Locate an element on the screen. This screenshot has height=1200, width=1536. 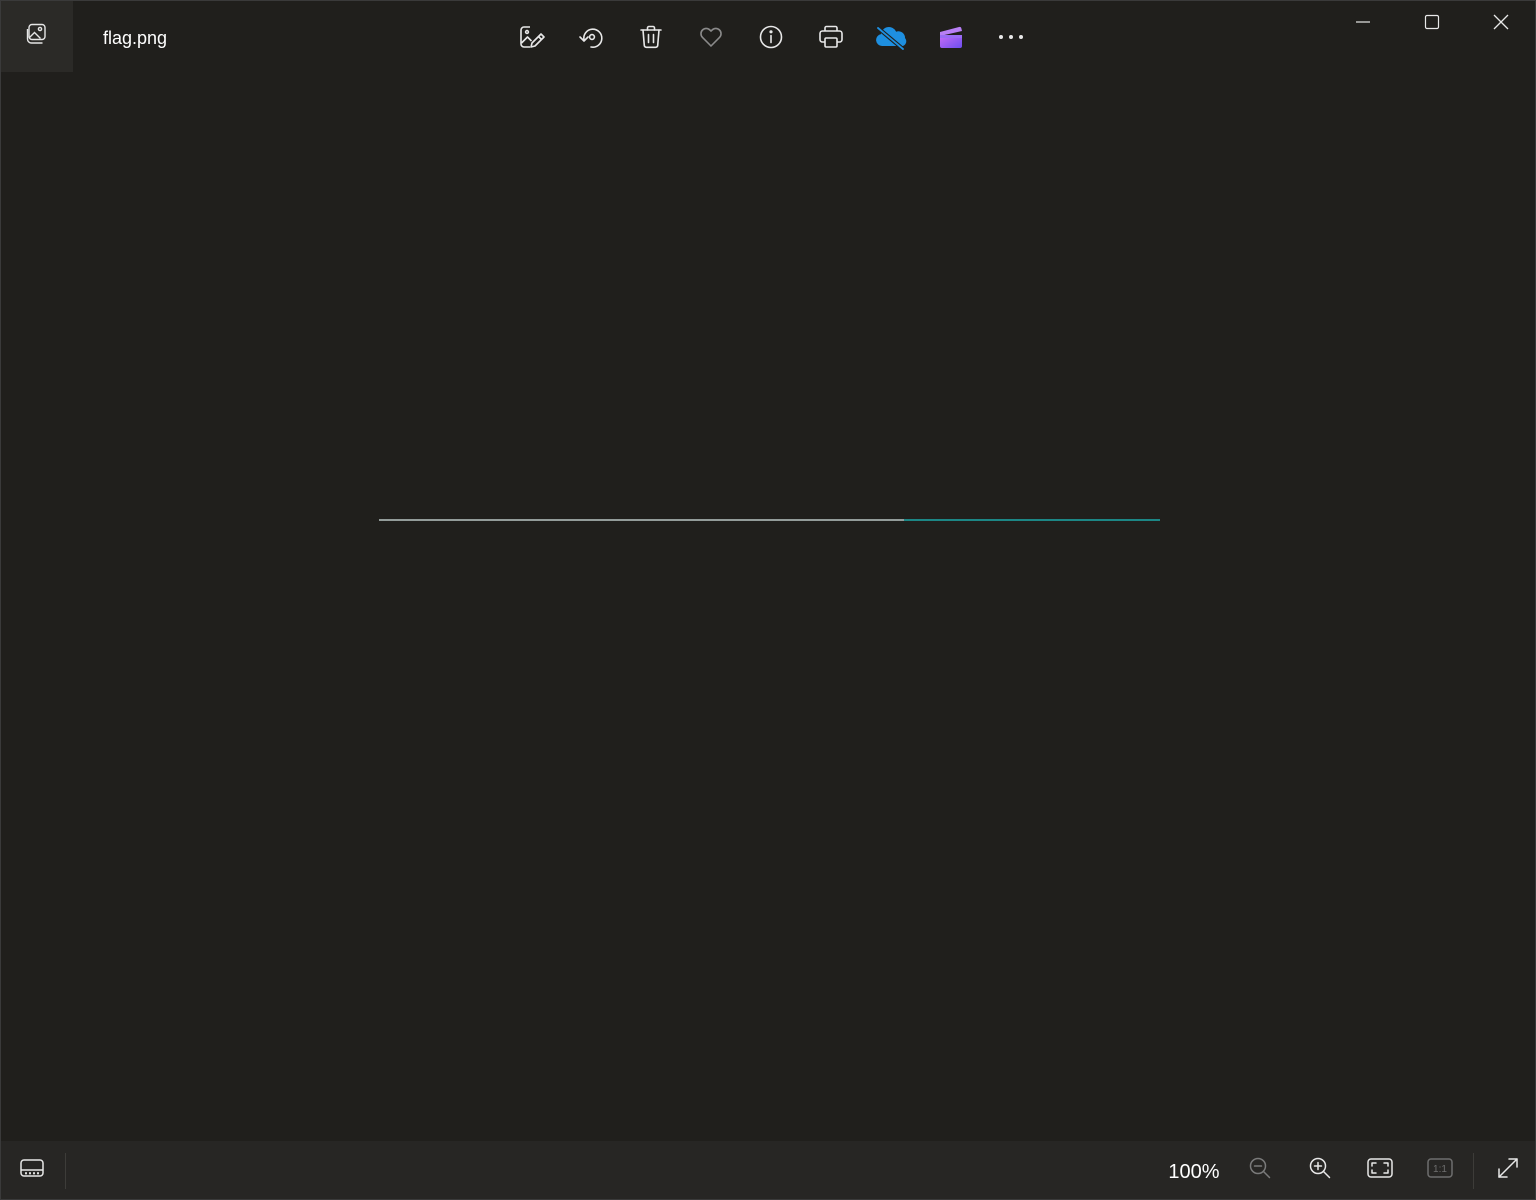
printer-icon is located at coordinates (831, 37).